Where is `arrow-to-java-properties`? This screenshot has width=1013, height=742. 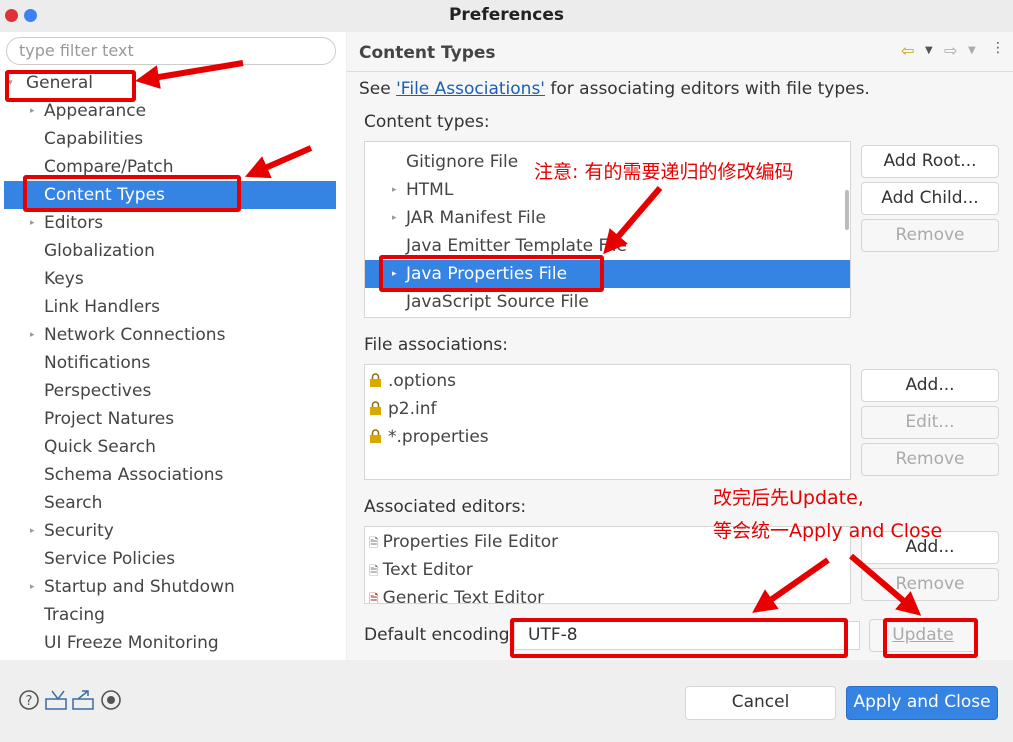 arrow-to-java-properties is located at coordinates (633, 220).